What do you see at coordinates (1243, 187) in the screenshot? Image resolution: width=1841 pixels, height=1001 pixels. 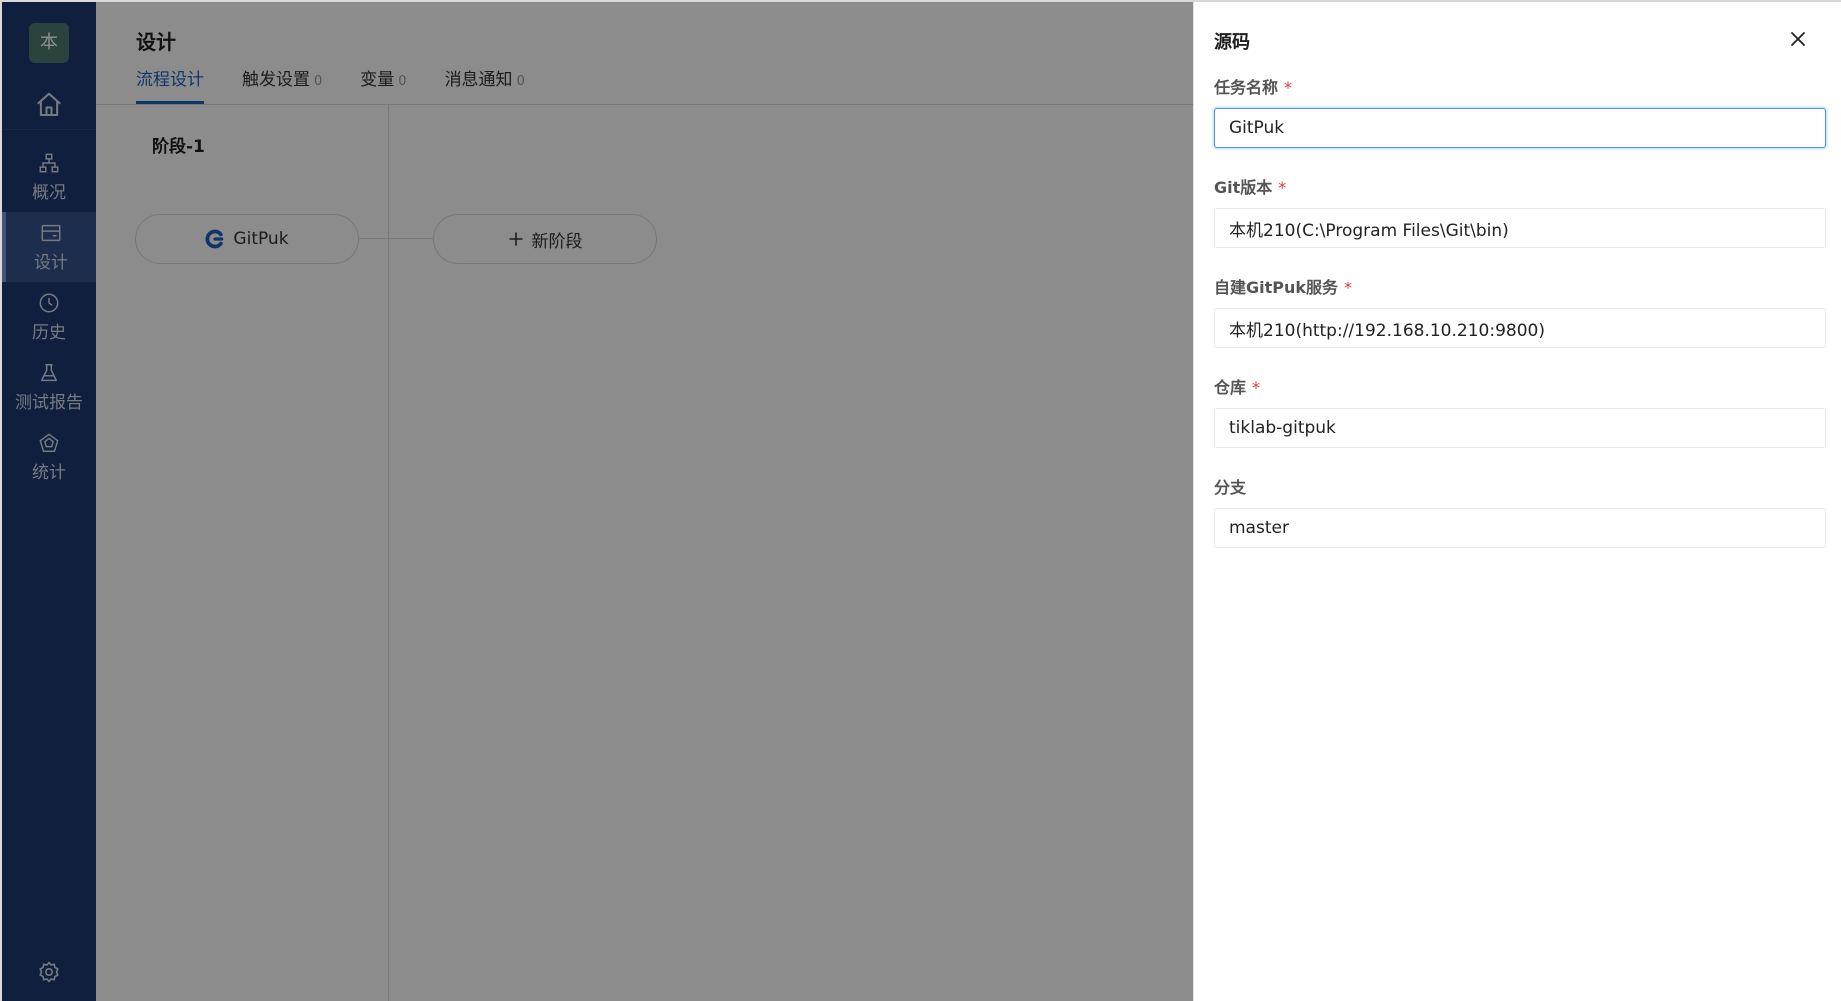 I see `field-label-text: Git版本` at bounding box center [1243, 187].